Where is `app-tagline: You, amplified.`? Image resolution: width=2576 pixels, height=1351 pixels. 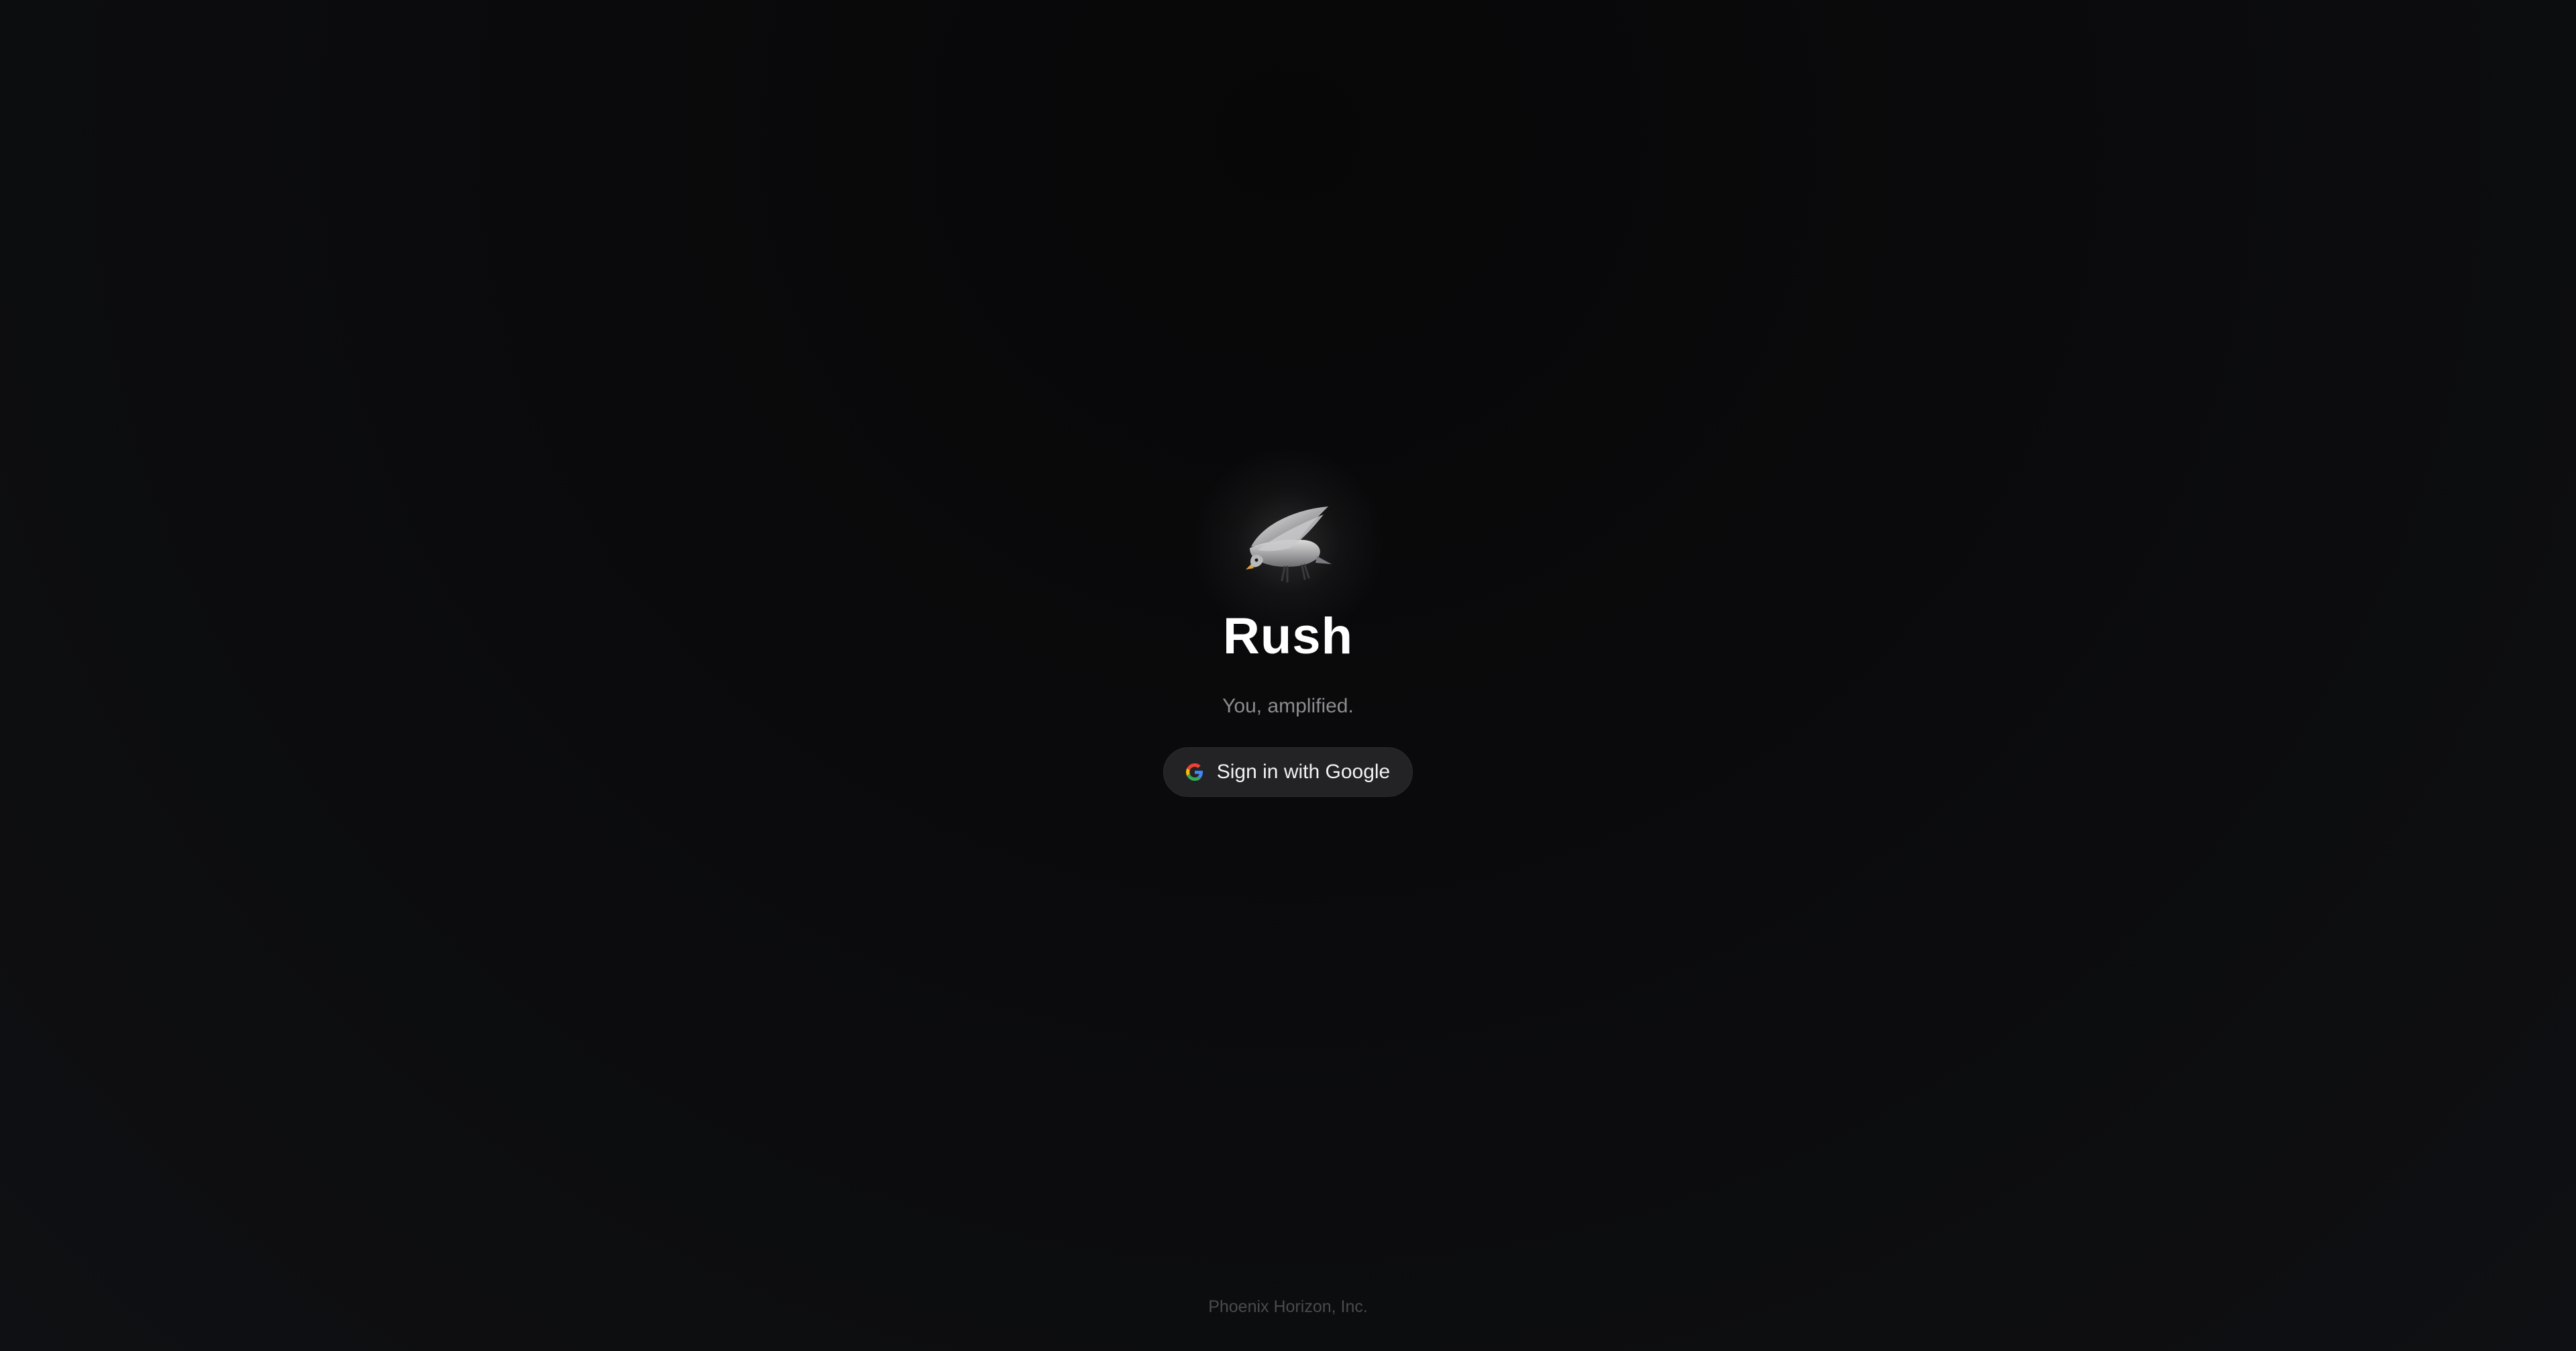
app-tagline: You, amplified. is located at coordinates (1288, 706).